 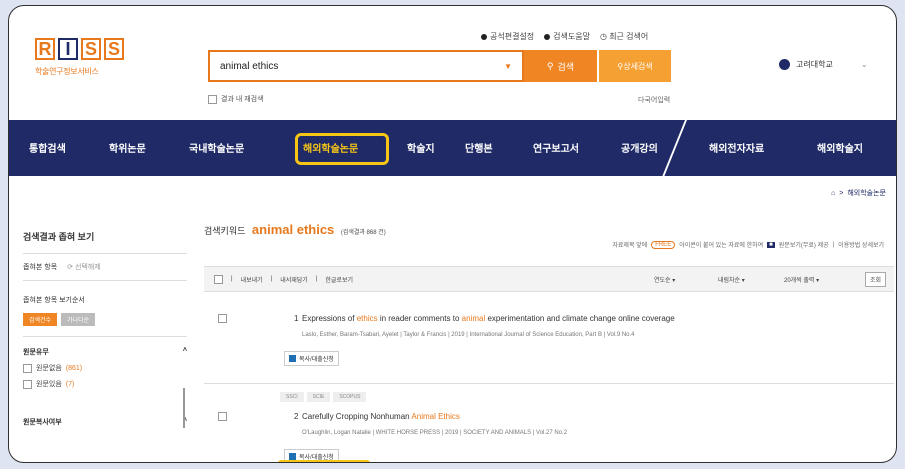 I want to click on narrow-row: 좁혀본 항목 ⟳ 선택해제, so click(x=105, y=267).